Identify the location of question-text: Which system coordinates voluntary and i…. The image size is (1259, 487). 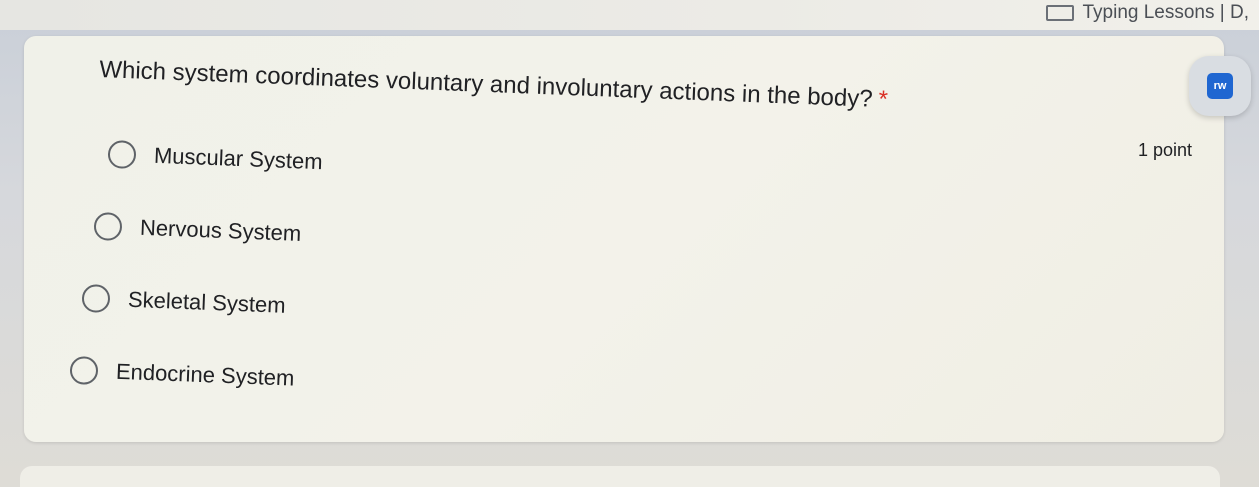
(486, 84).